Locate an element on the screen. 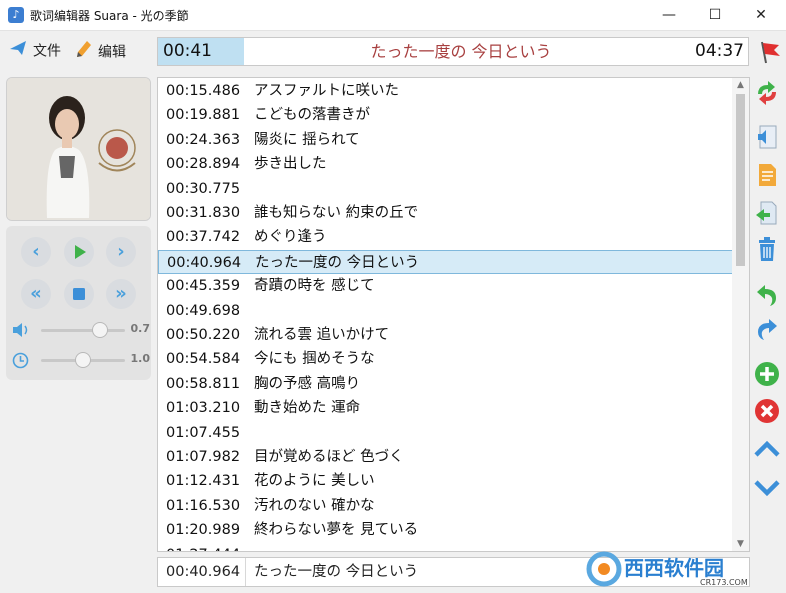 This screenshot has height=593, width=786. plus-circle-icon is located at coordinates (767, 374).